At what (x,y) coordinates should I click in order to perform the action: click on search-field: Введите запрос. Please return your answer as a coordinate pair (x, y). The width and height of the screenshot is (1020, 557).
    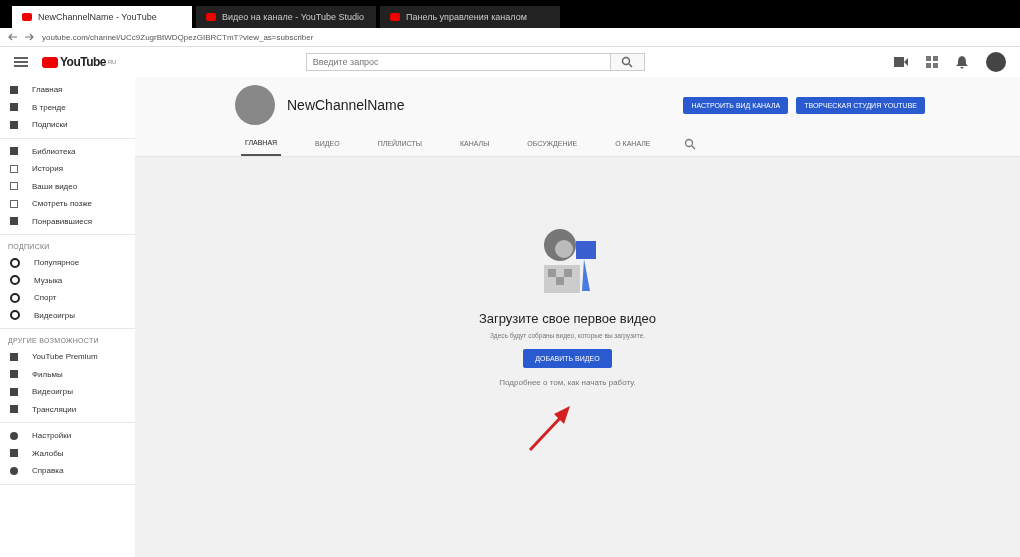
    Looking at the image, I should click on (458, 62).